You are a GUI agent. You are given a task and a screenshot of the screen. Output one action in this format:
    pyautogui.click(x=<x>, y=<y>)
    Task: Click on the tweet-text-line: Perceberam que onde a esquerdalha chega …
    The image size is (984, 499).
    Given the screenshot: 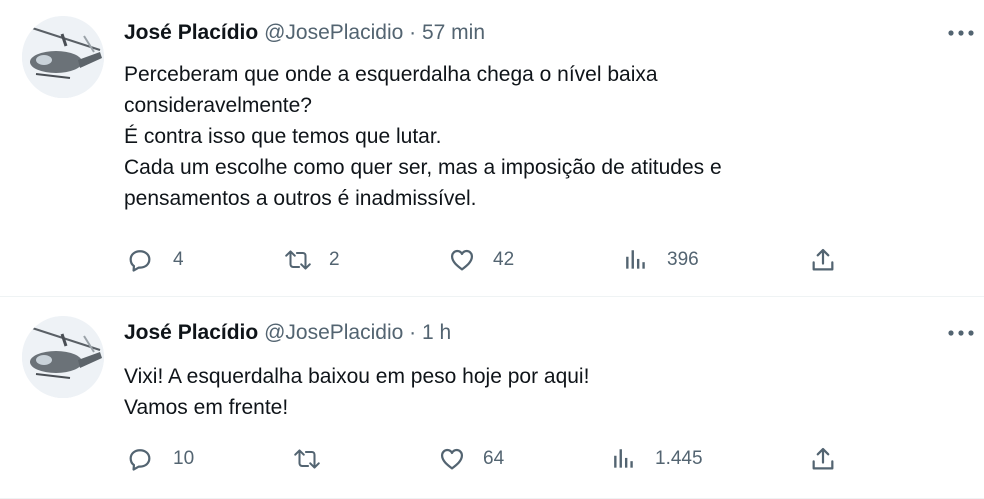 What is the action you would take?
    pyautogui.click(x=391, y=74)
    